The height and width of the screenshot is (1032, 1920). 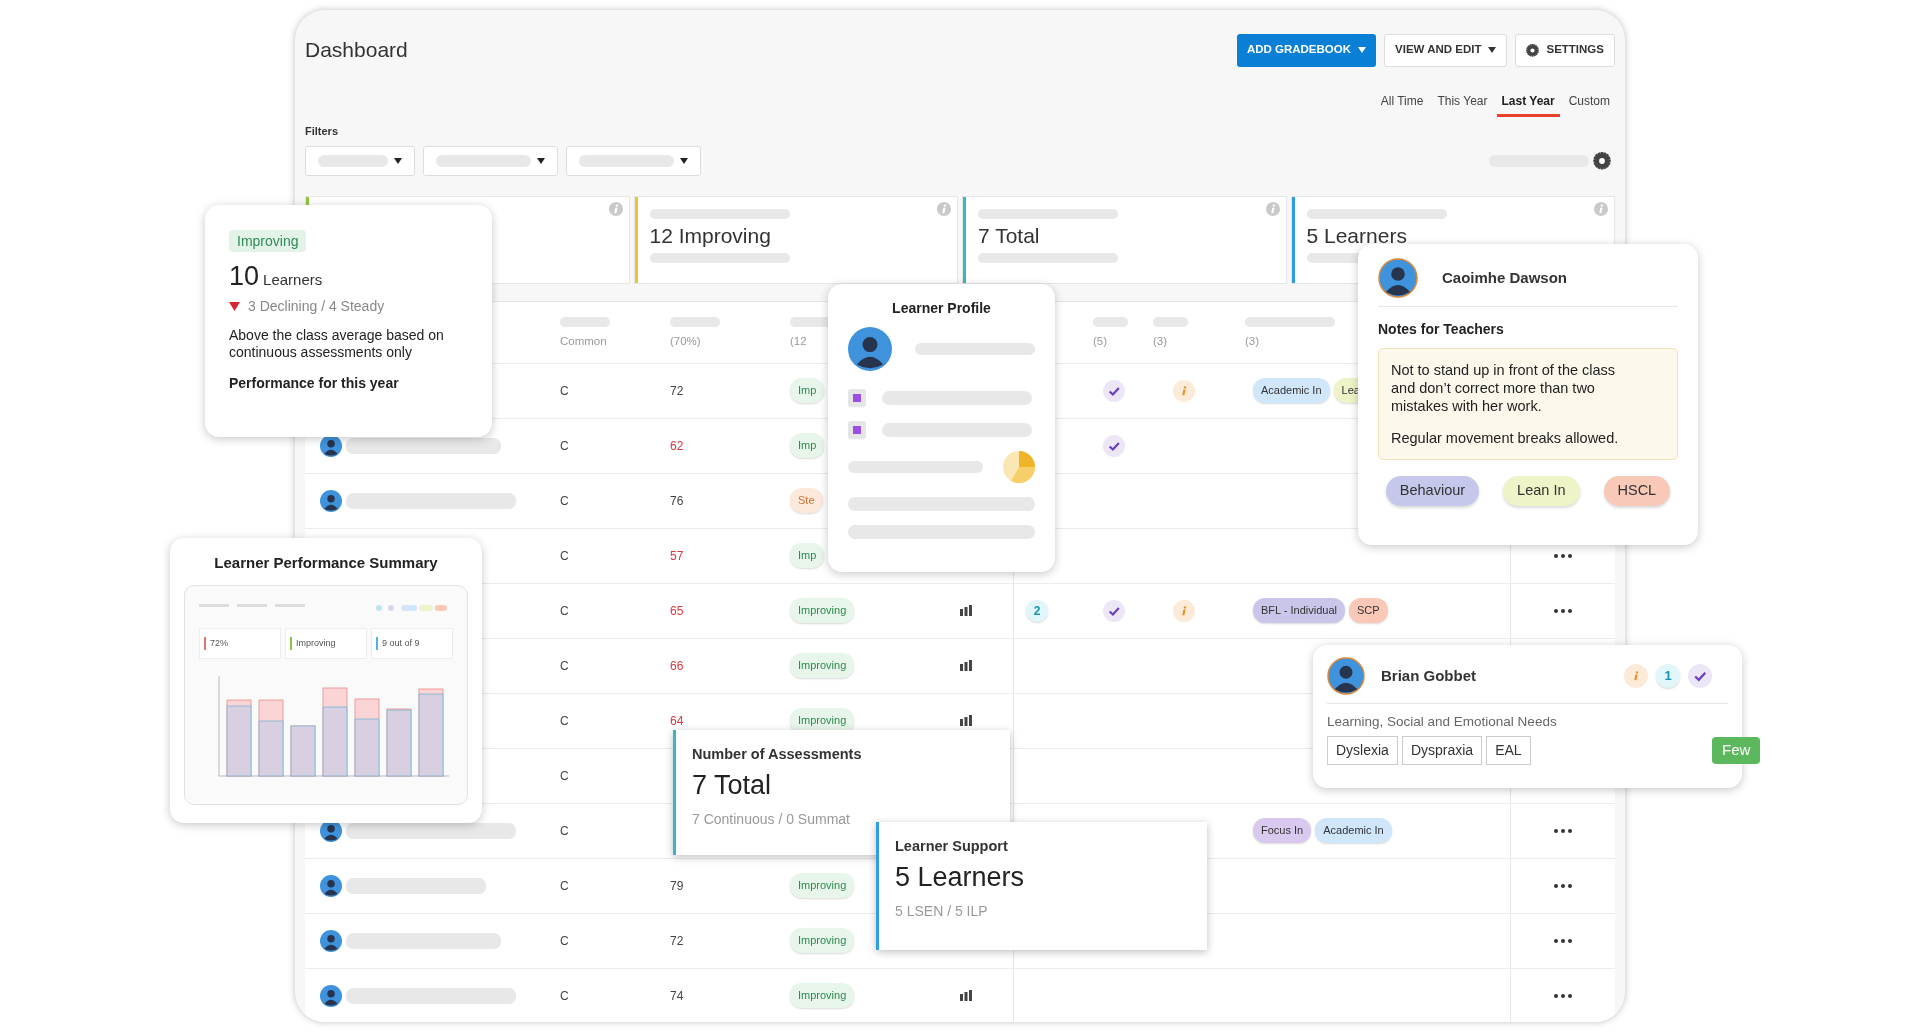 I want to click on description-text: Above the class average based on continuous assessments only, so click(x=337, y=343).